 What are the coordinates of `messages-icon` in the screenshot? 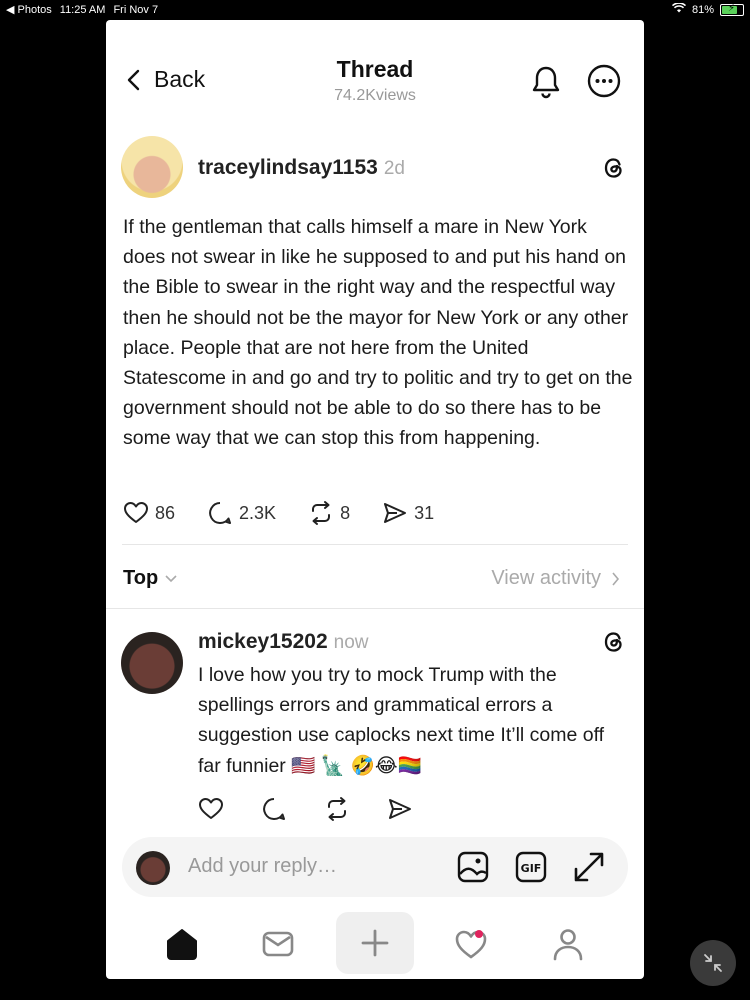 It's located at (278, 944).